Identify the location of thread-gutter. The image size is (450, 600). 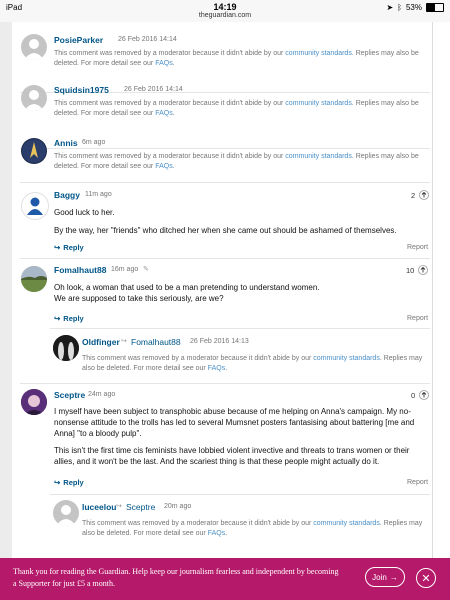
(6, 290).